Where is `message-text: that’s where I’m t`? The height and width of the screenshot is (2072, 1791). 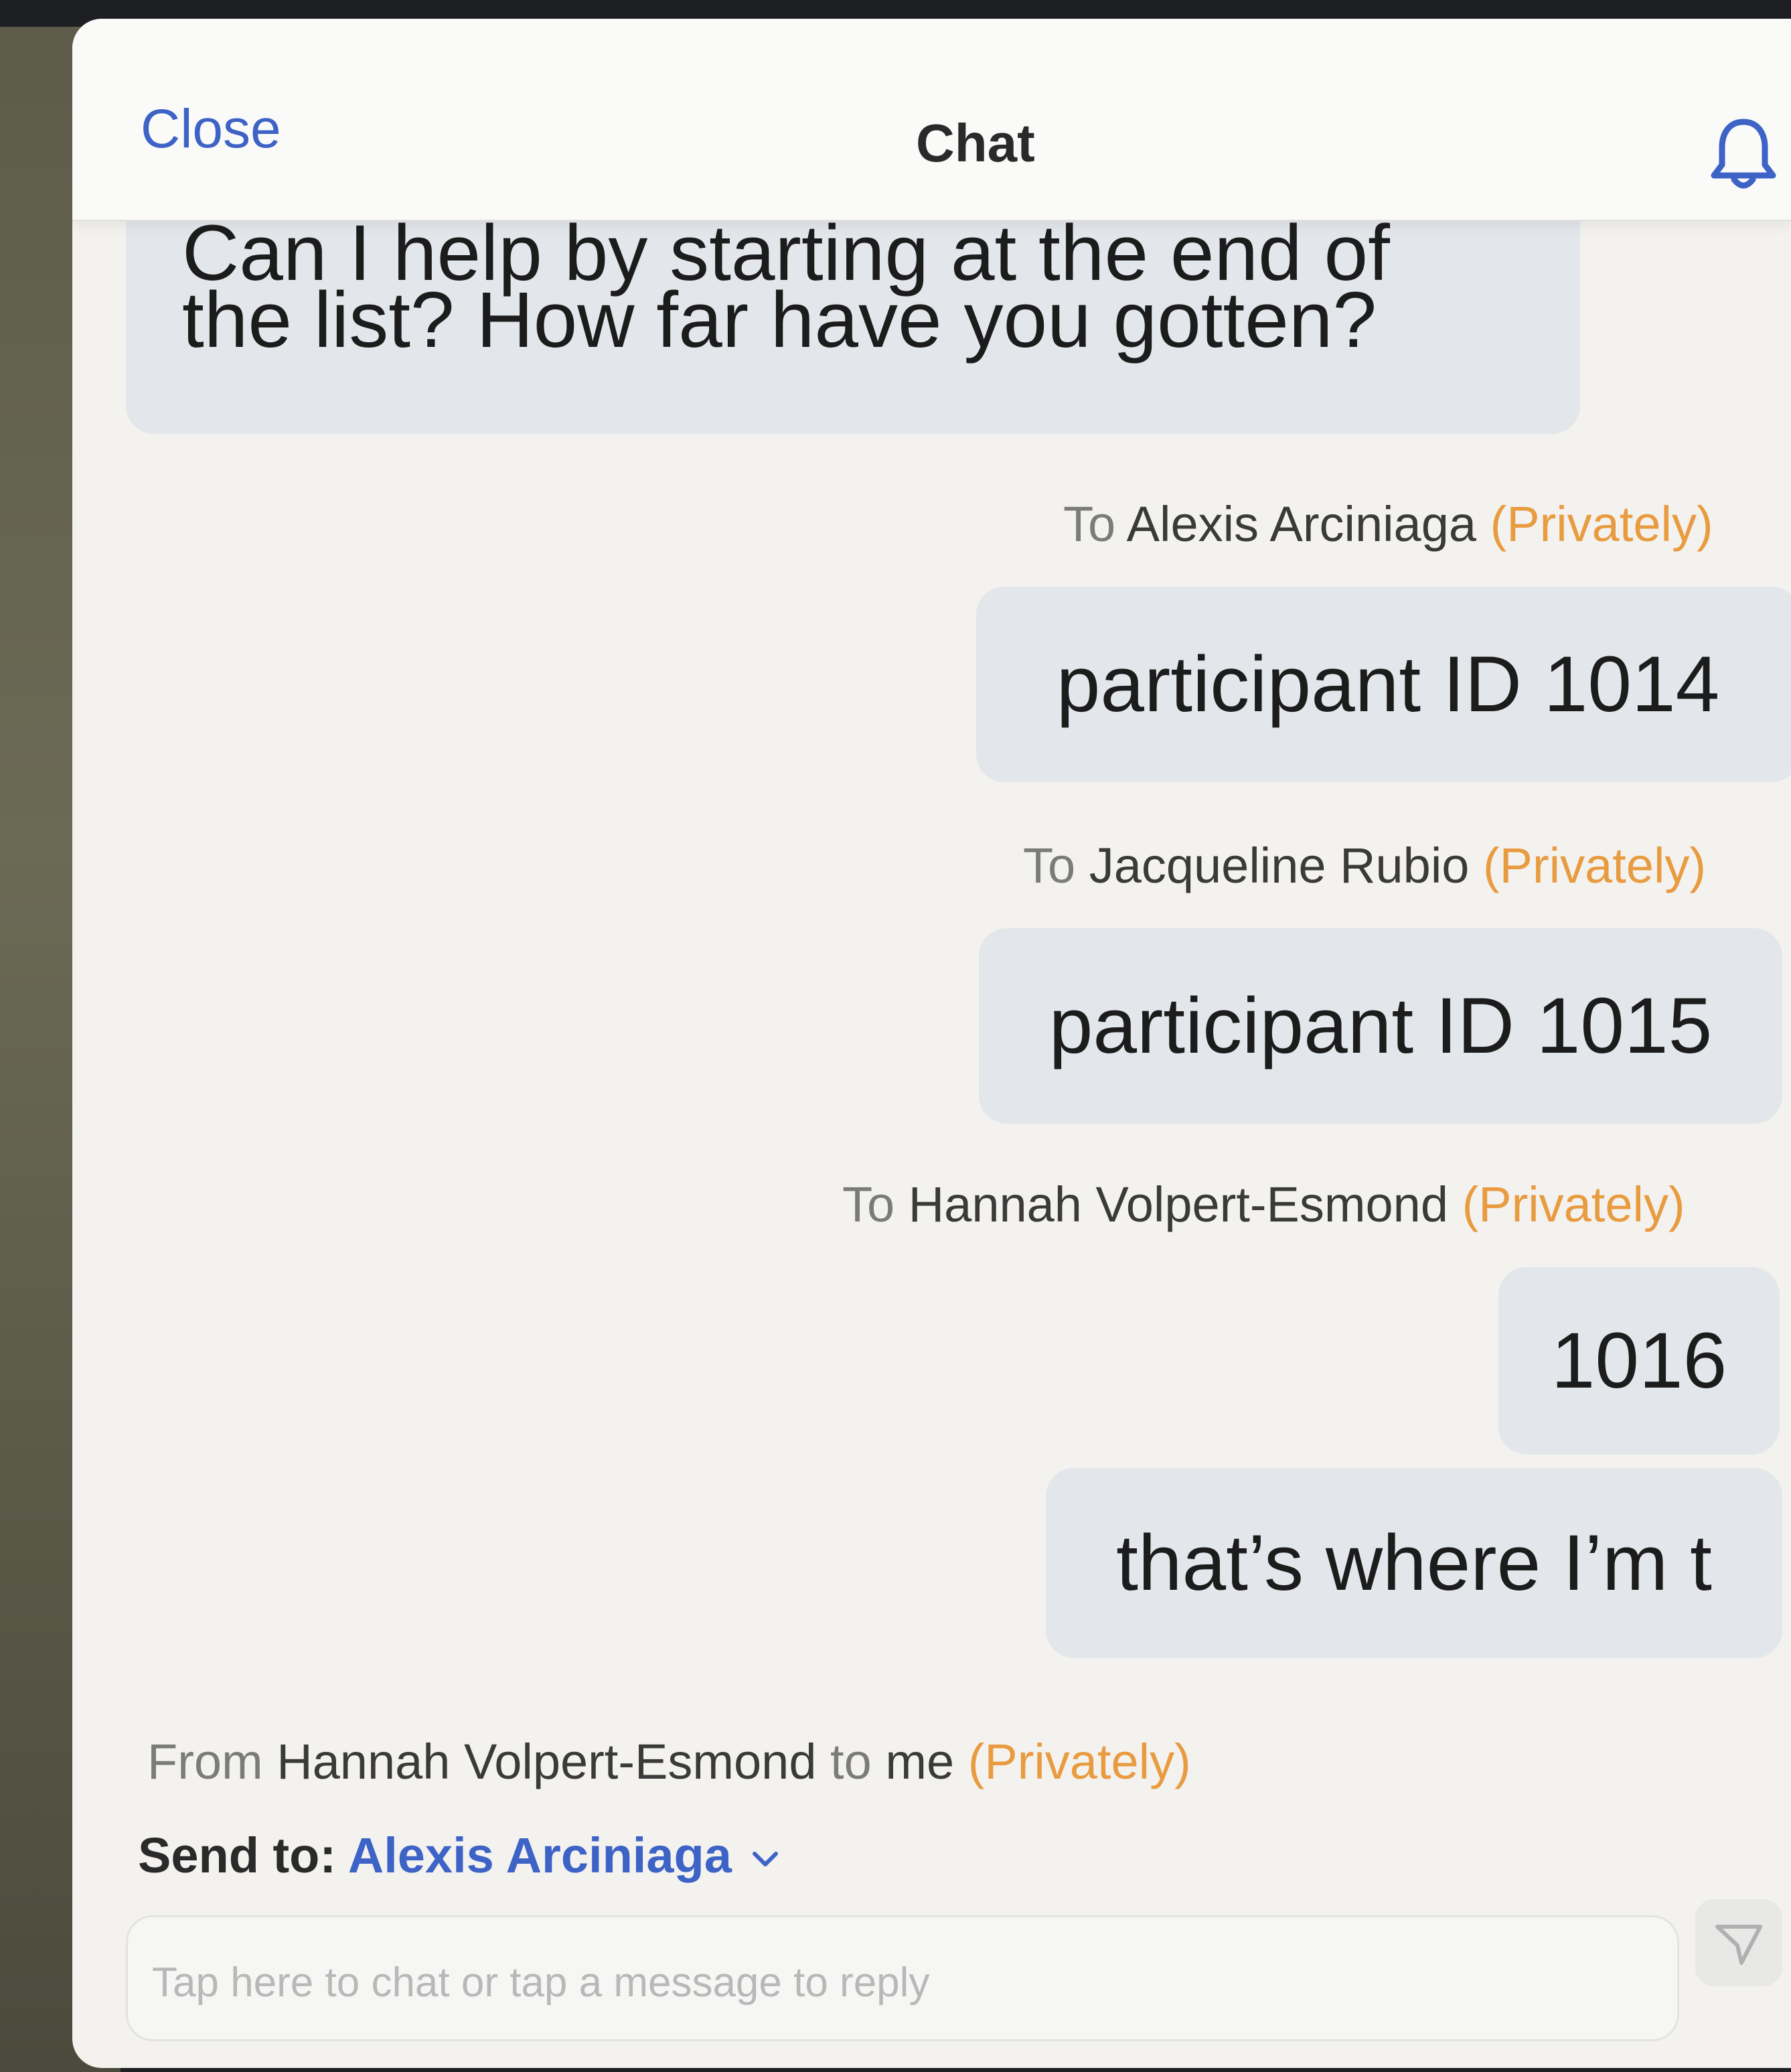 message-text: that’s where I’m t is located at coordinates (1414, 1563).